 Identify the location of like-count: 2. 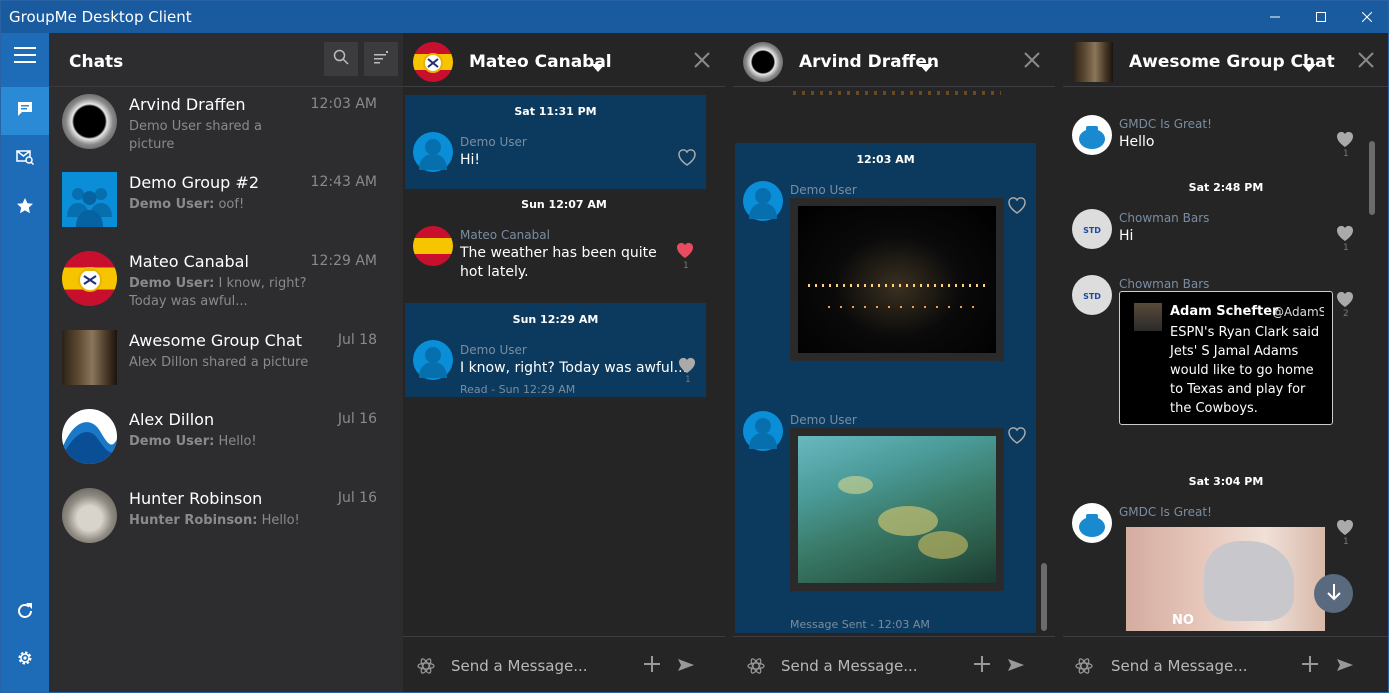
(1346, 314).